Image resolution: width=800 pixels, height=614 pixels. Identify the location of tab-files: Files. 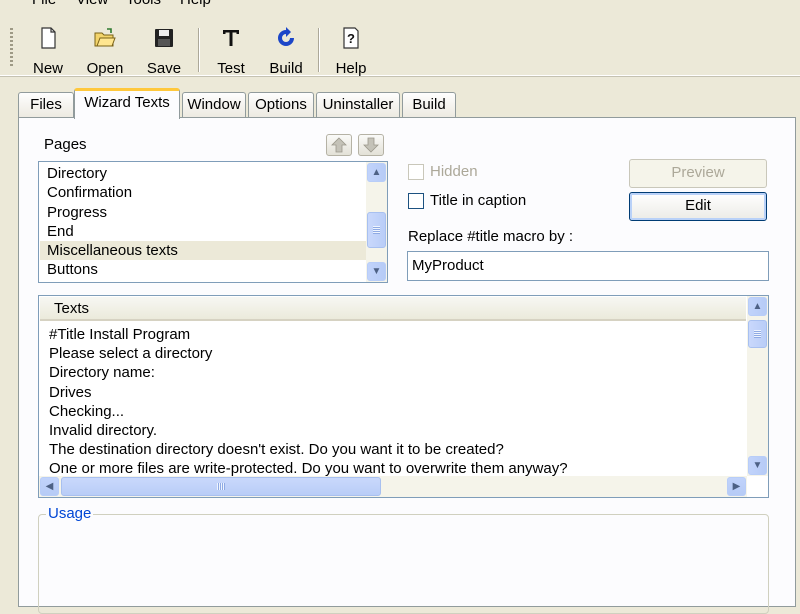
(46, 105).